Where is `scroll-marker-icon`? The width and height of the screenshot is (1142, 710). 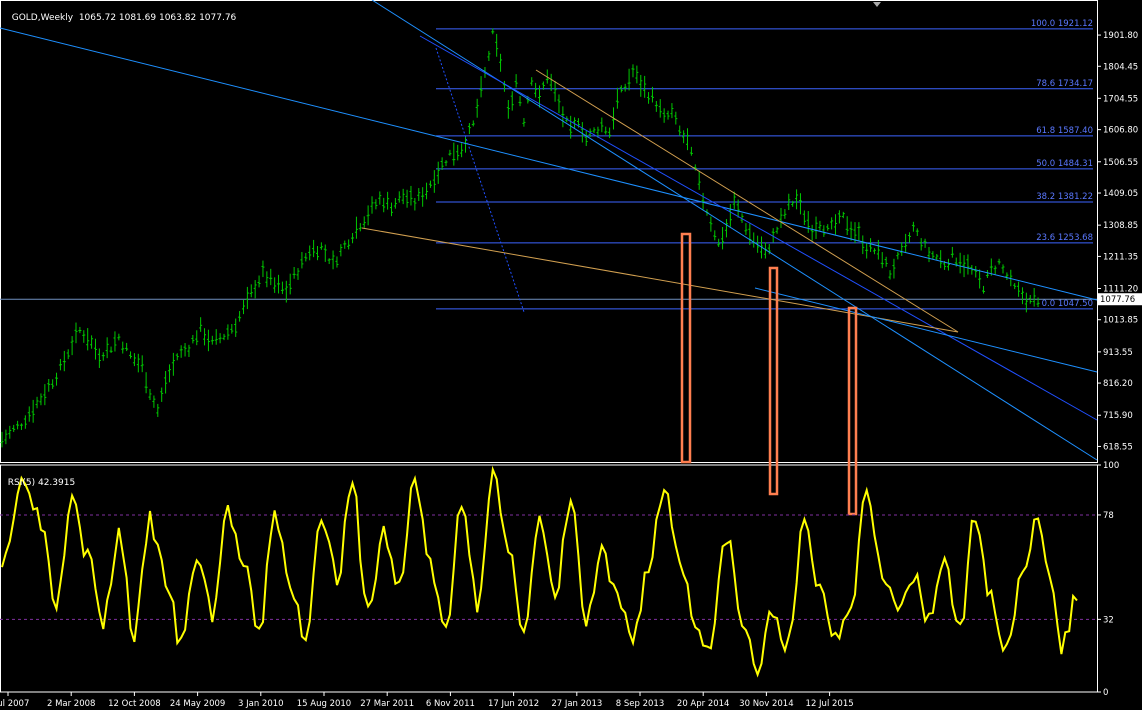
scroll-marker-icon is located at coordinates (877, 4).